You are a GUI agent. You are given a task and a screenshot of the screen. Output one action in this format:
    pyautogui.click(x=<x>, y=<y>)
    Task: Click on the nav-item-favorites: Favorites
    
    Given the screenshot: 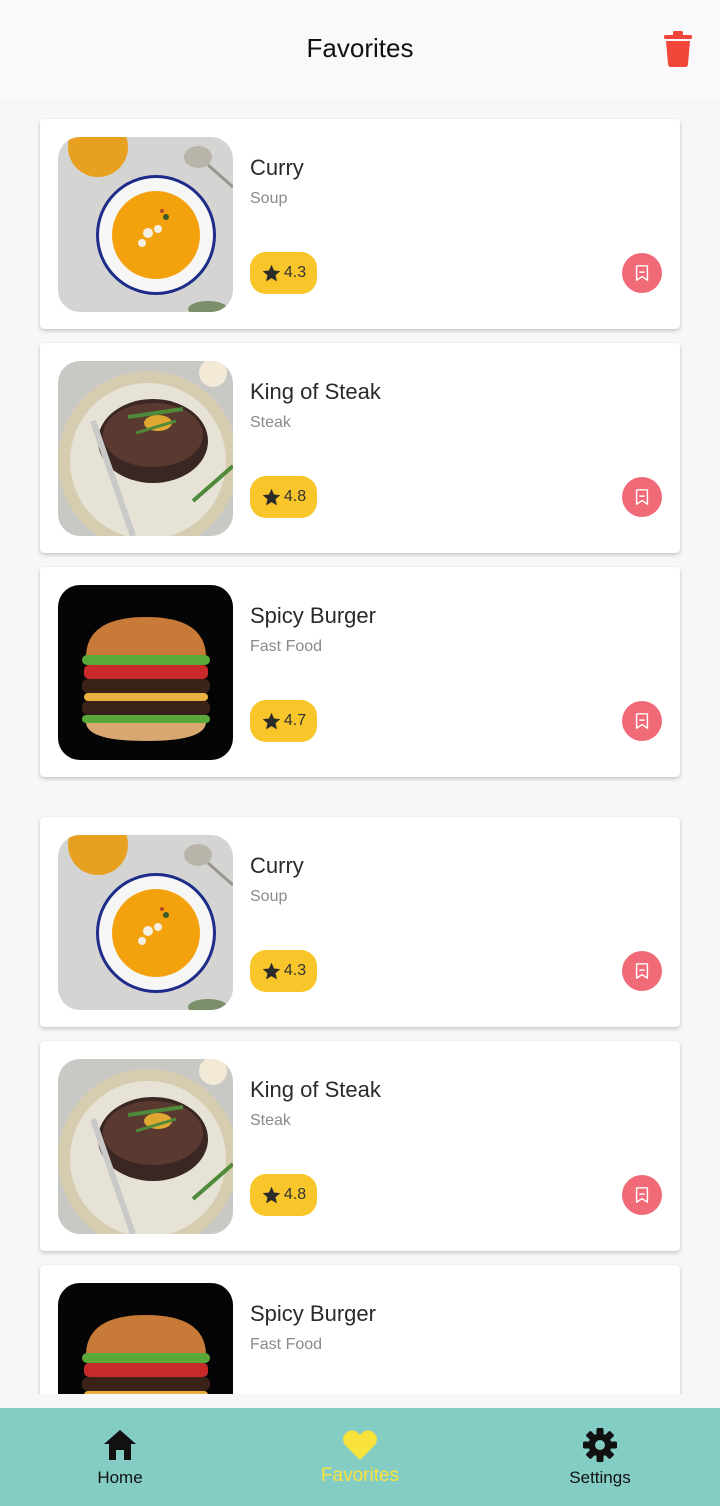 What is the action you would take?
    pyautogui.click(x=360, y=1457)
    